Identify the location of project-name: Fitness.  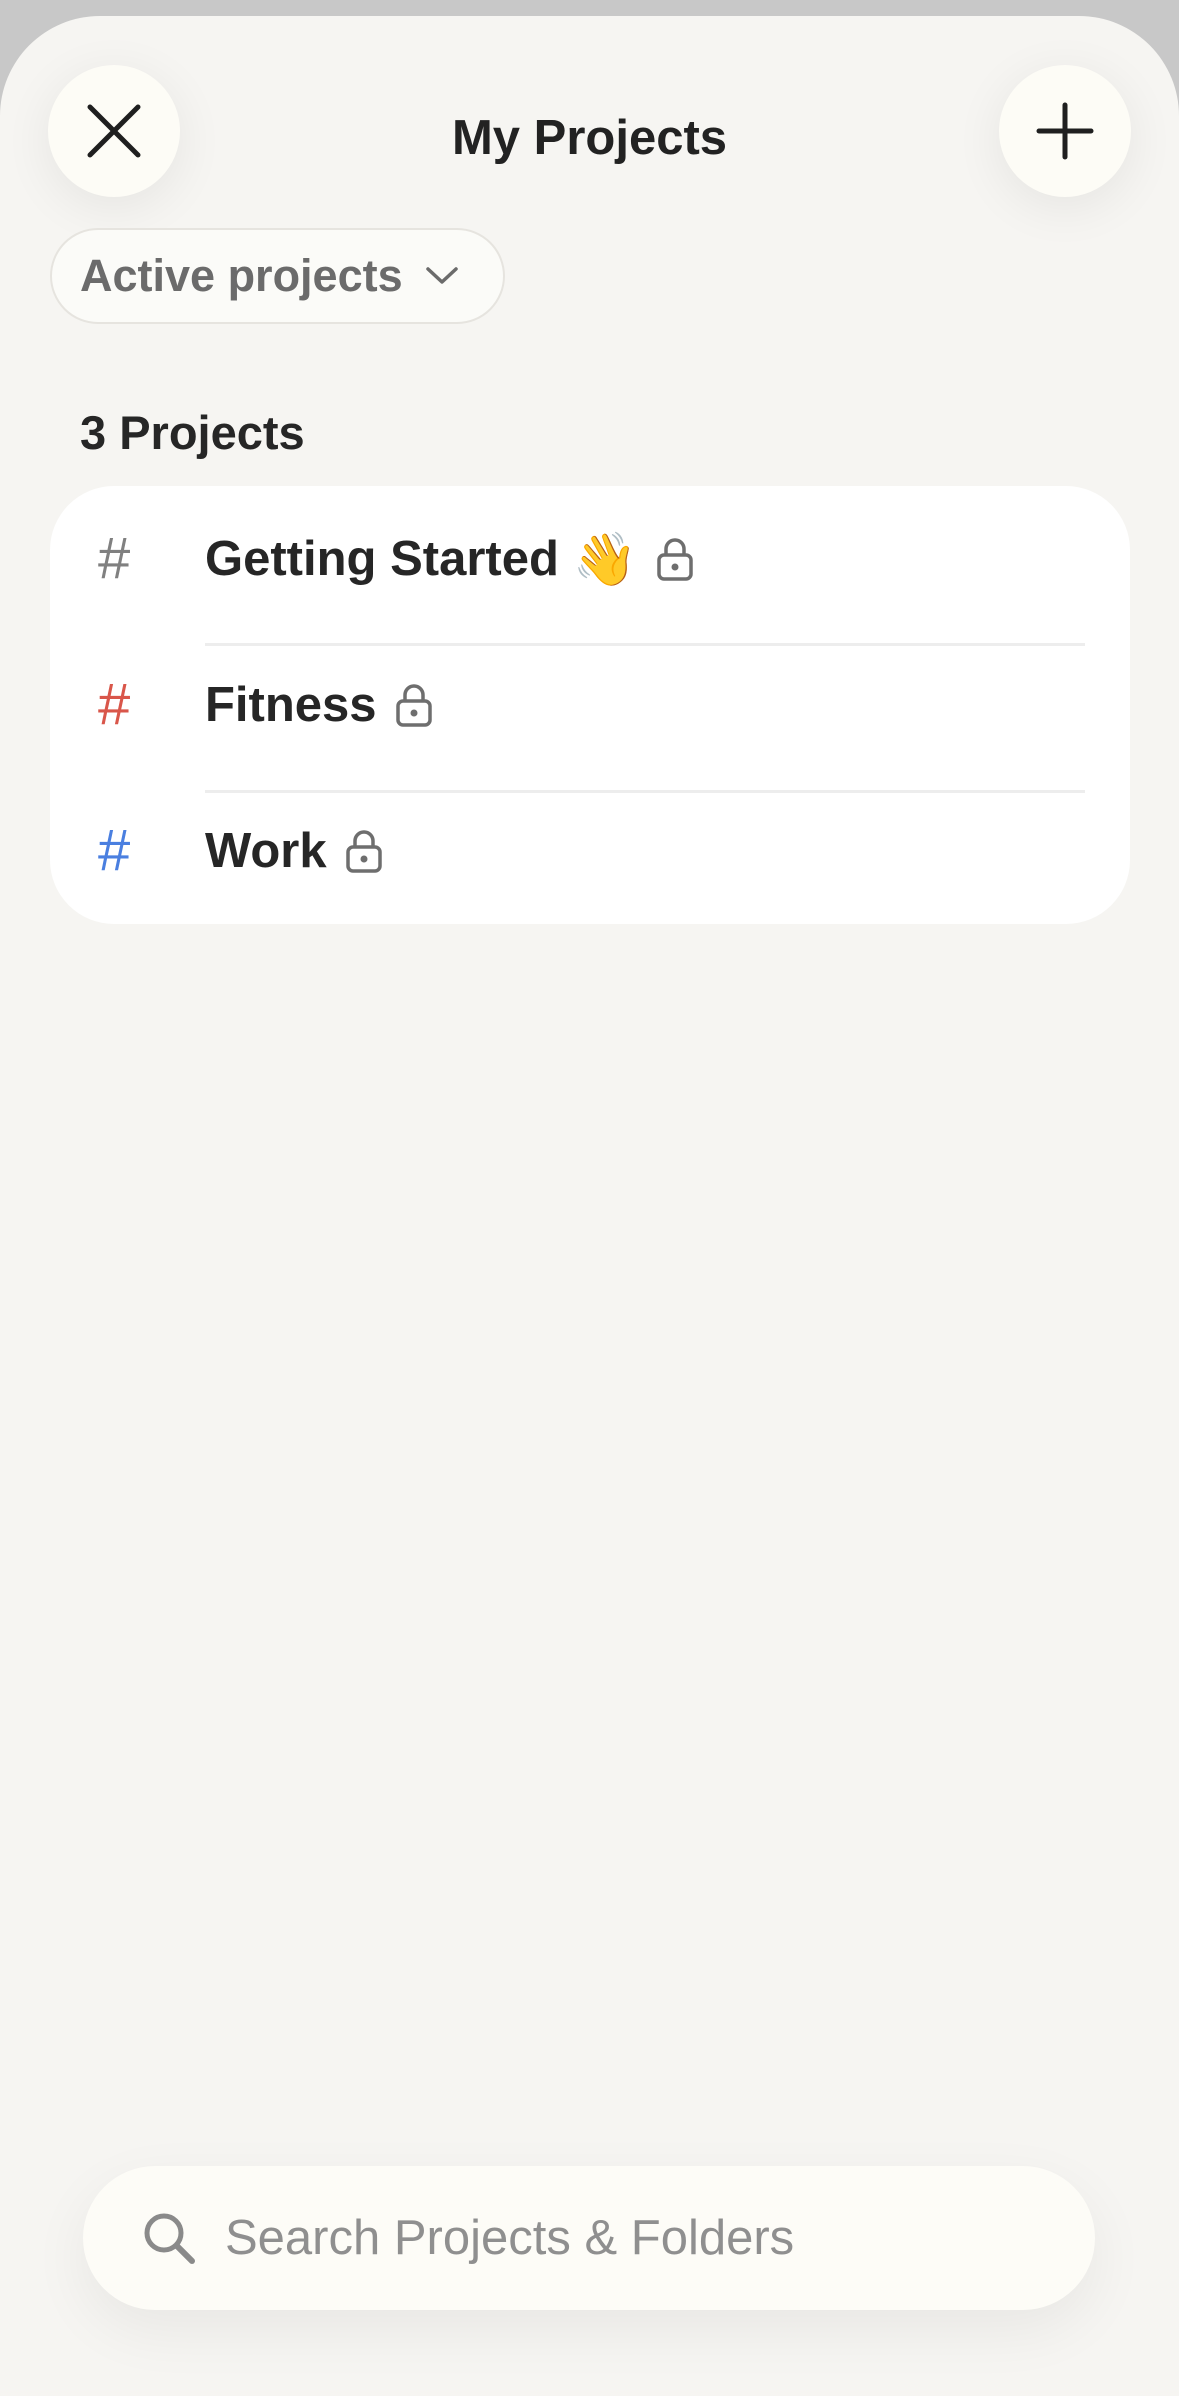
(291, 705).